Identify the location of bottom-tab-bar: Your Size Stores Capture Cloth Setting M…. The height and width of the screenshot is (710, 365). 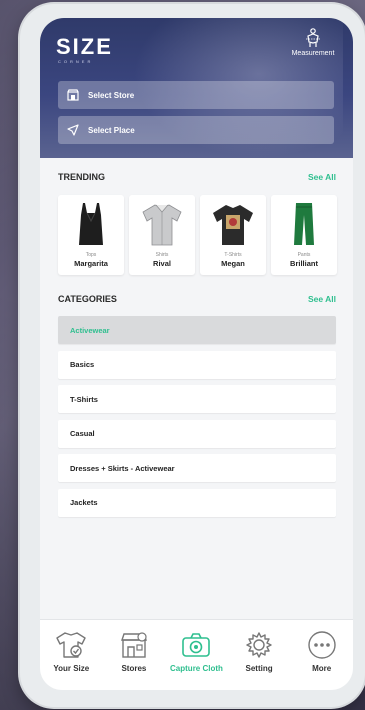
(196, 654).